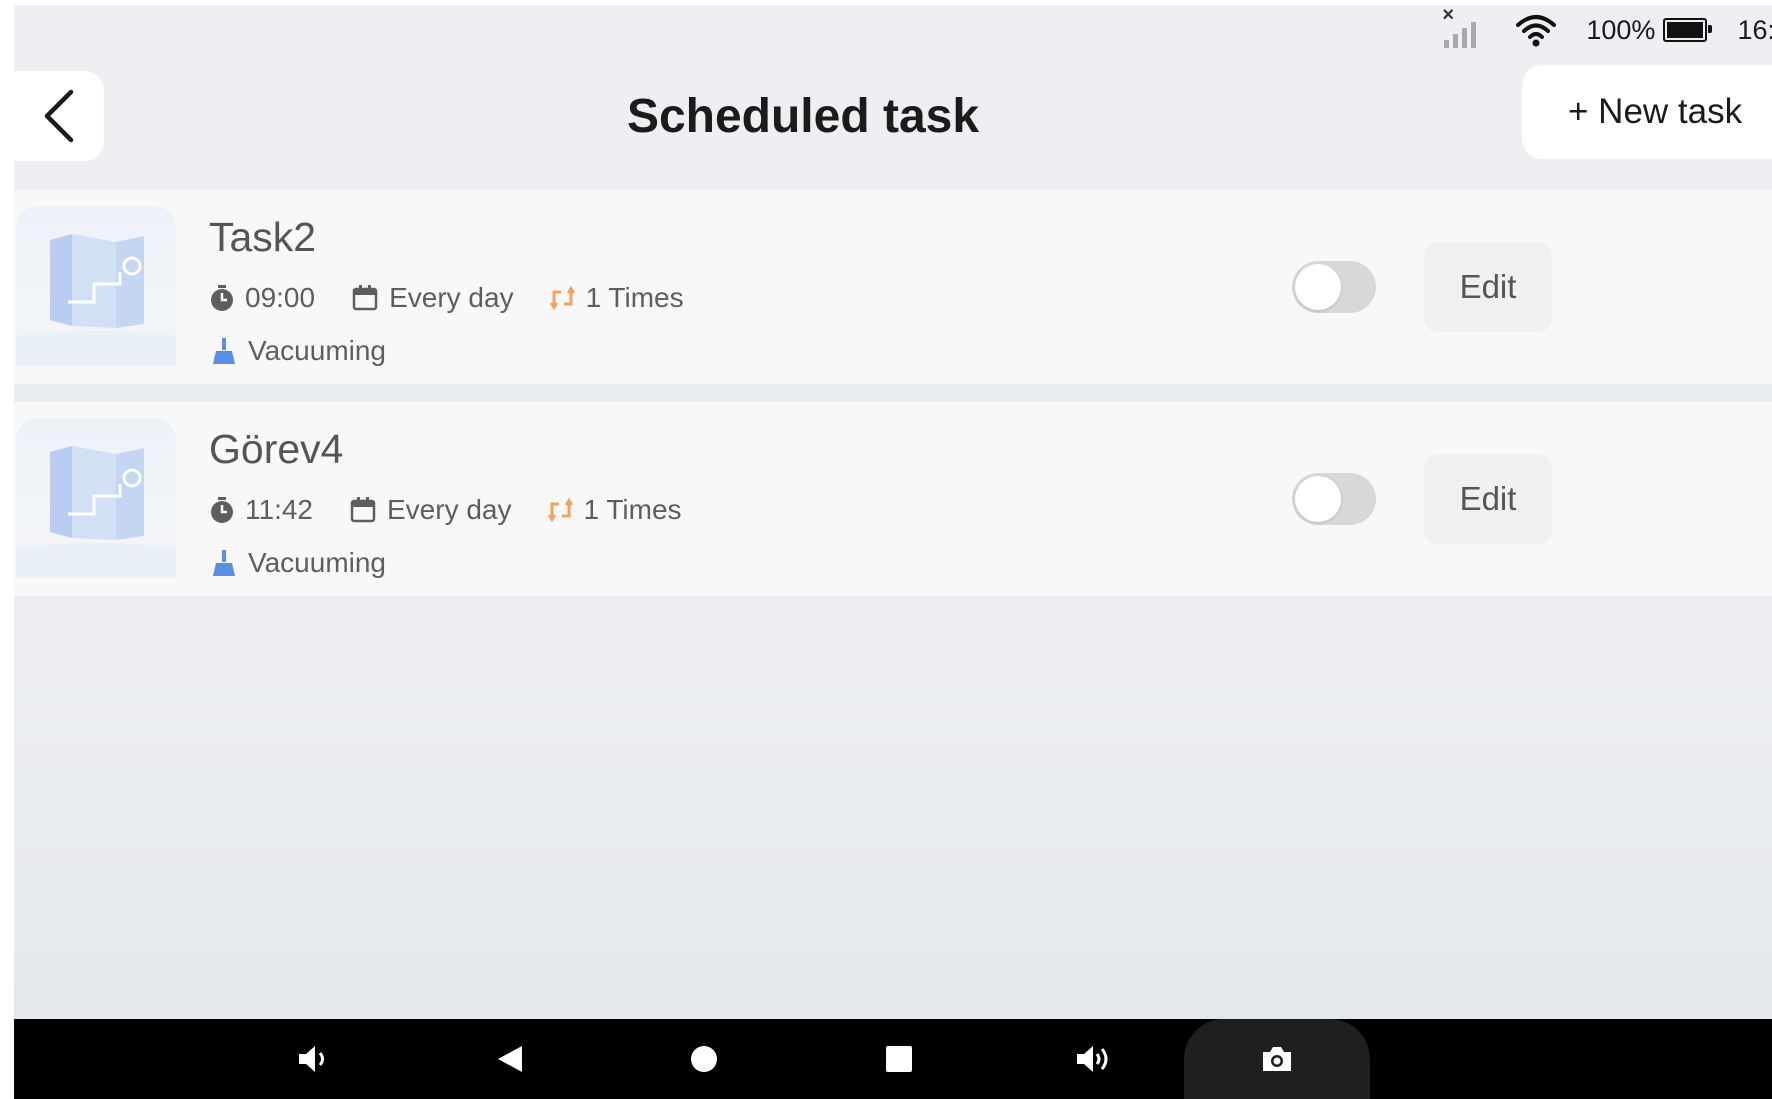 This screenshot has height=1099, width=1772. I want to click on task-meta: 11:42 Every day 1 Times, so click(463, 510).